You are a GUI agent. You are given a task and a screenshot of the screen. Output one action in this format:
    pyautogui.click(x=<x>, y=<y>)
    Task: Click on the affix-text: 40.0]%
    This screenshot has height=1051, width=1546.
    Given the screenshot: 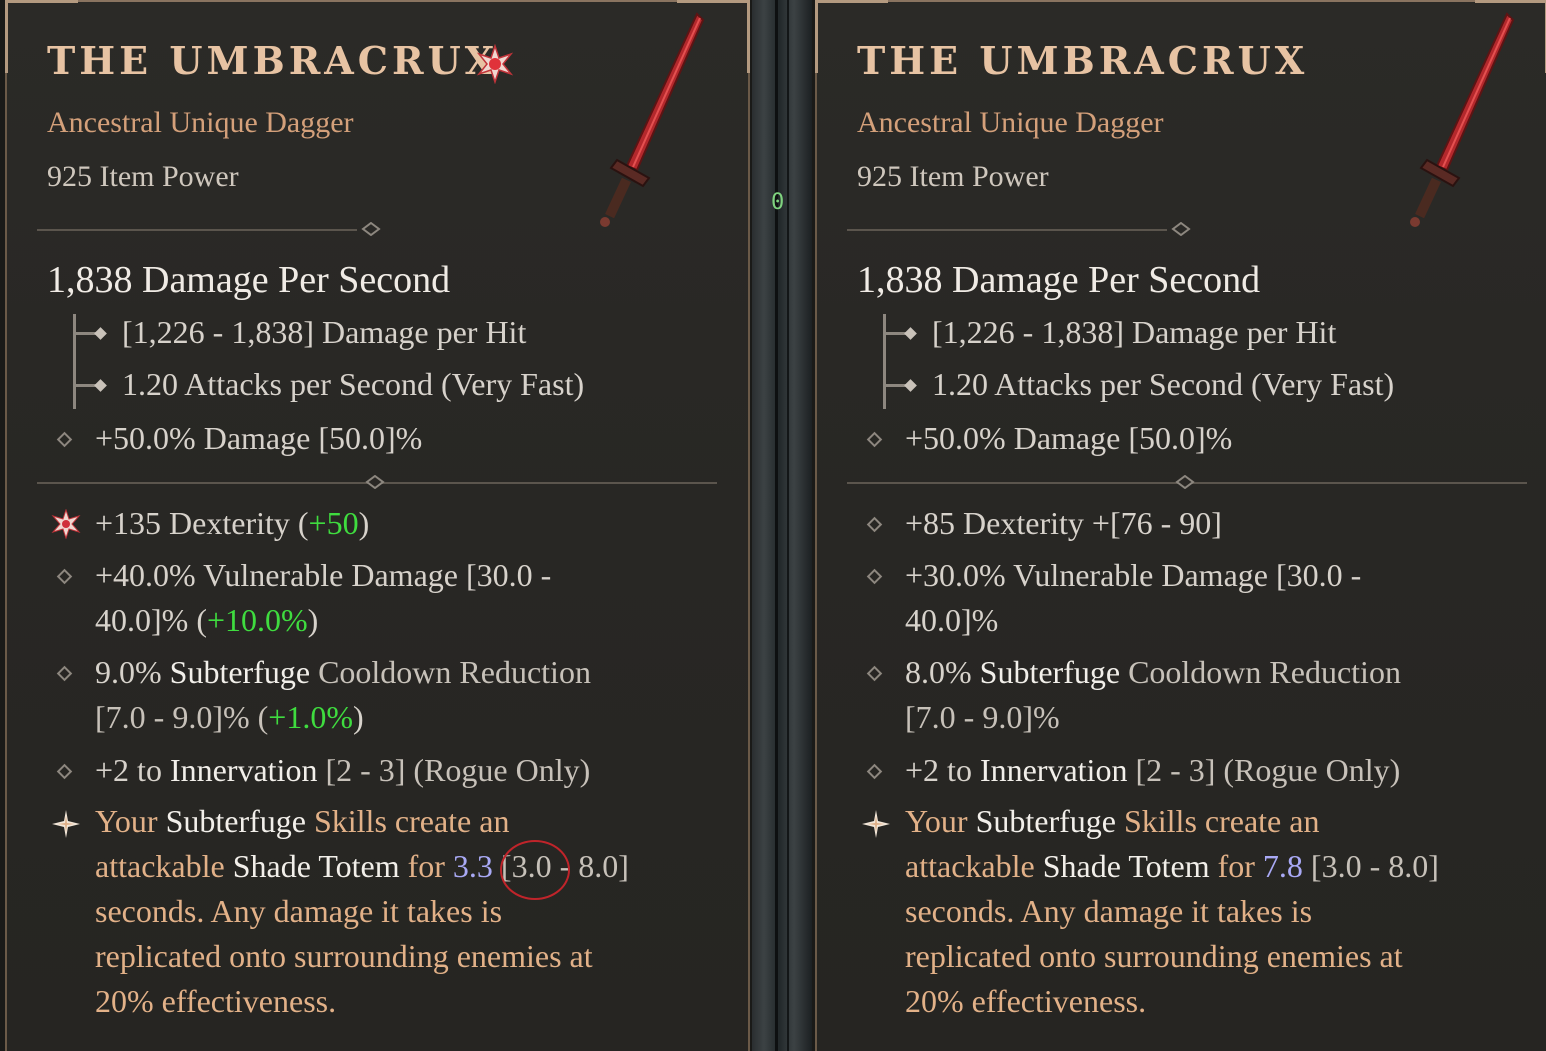 What is the action you would take?
    pyautogui.click(x=952, y=620)
    